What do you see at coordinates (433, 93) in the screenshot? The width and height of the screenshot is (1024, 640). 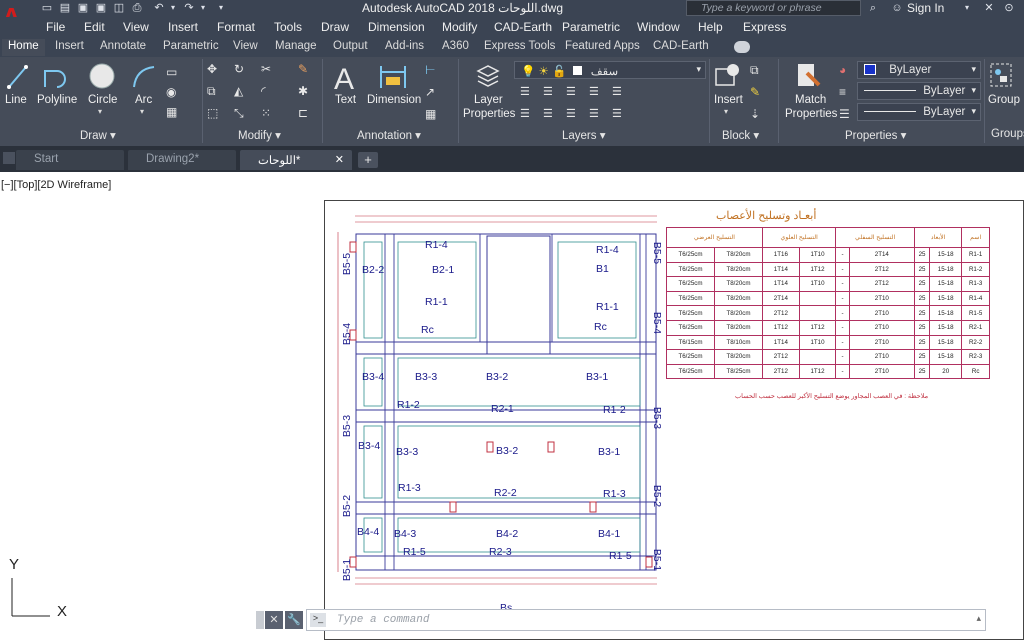 I see `leader-icon: ↗` at bounding box center [433, 93].